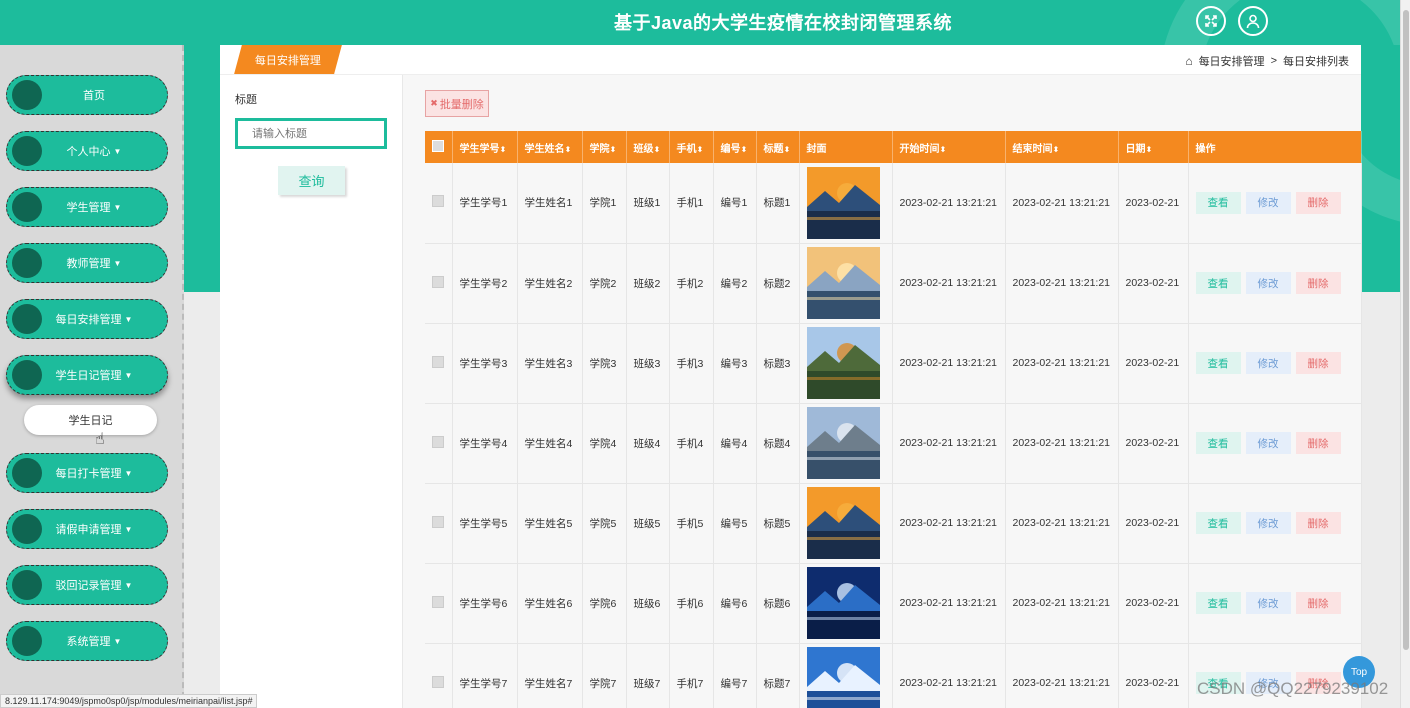 This screenshot has width=1410, height=708. I want to click on sidebar-item-2: 学生管理 ▼, so click(87, 207).